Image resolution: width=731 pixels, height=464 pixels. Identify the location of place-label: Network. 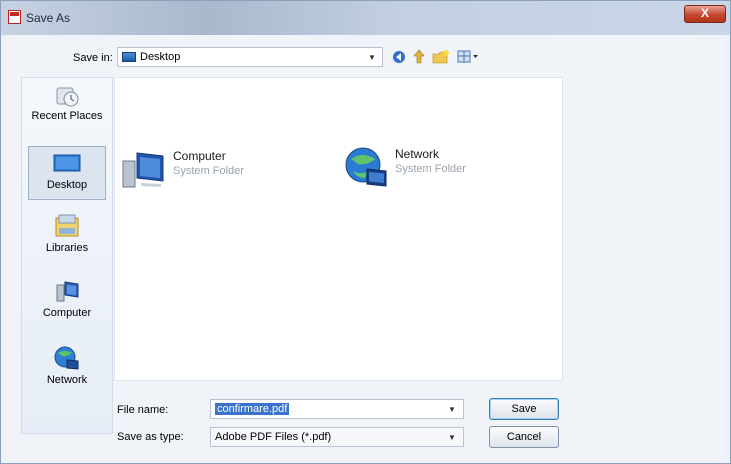
(67, 380).